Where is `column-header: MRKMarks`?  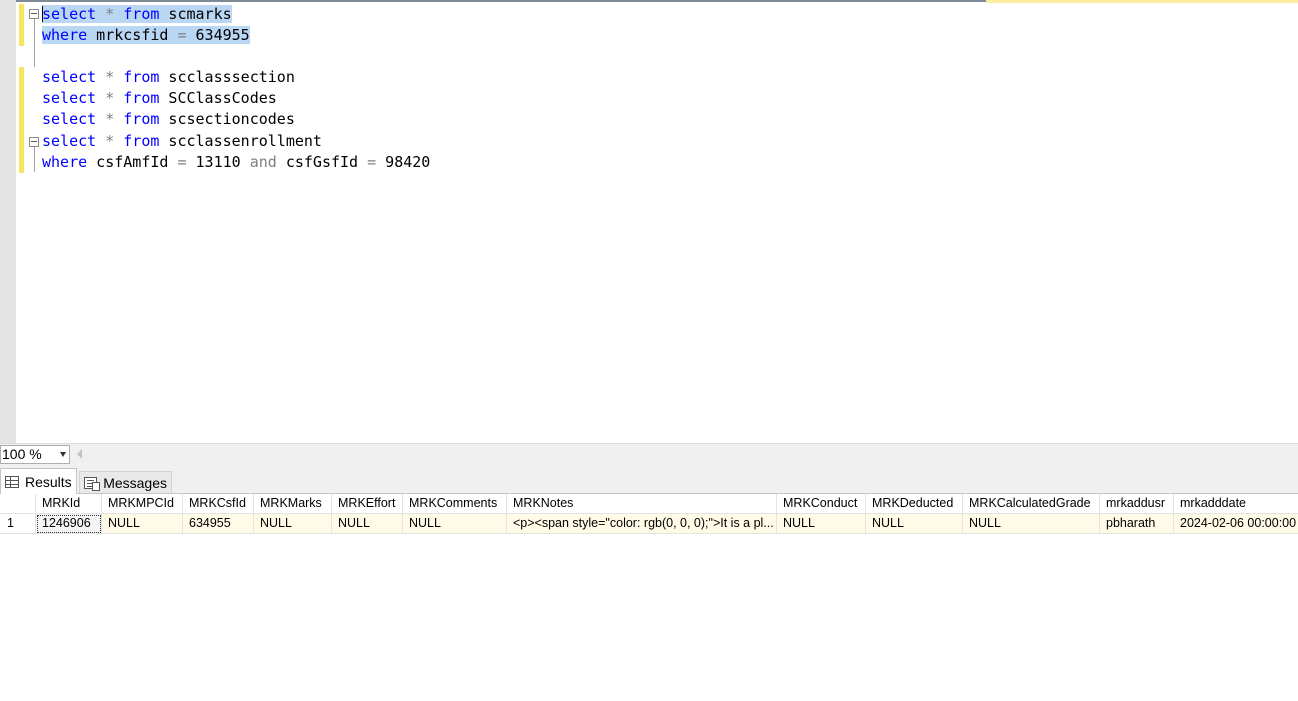 column-header: MRKMarks is located at coordinates (293, 504).